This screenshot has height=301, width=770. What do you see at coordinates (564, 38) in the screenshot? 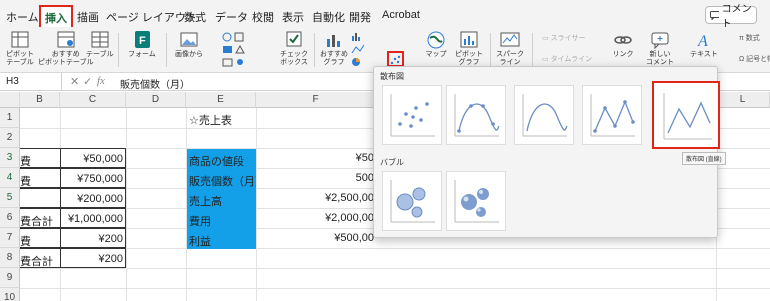
I see `slicer-button: ▭ スライサー` at bounding box center [564, 38].